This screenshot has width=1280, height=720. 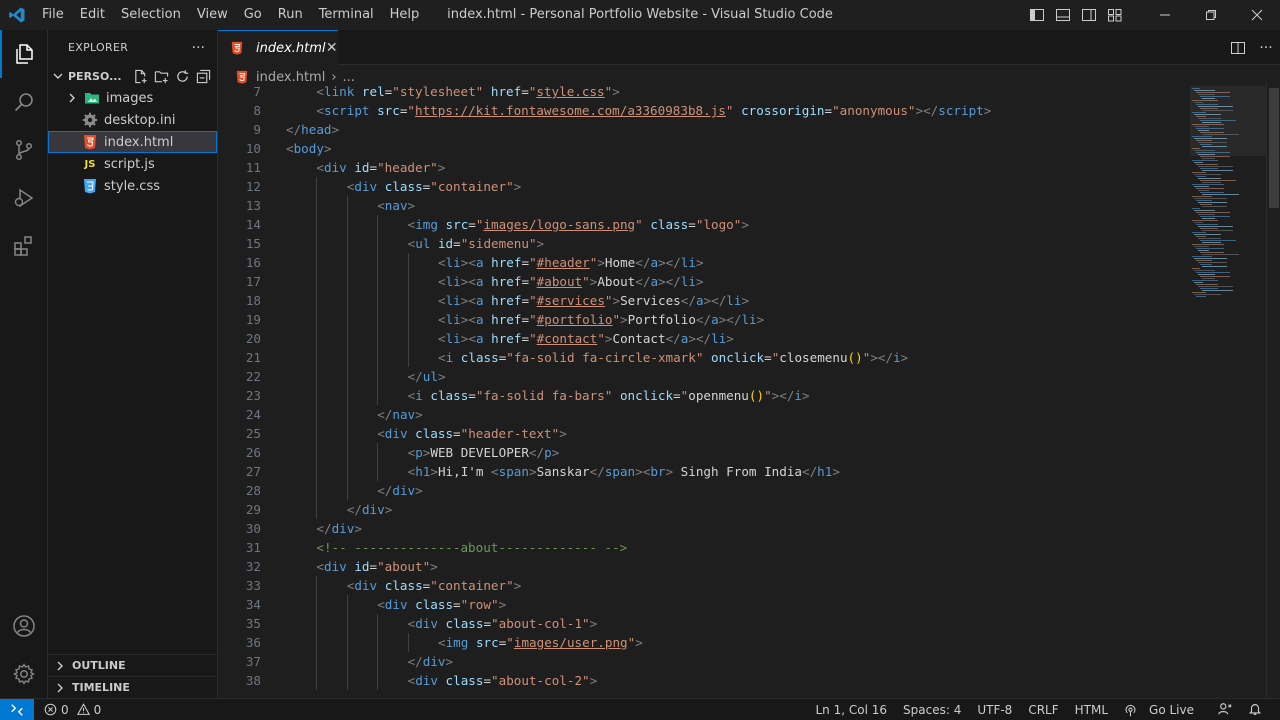 What do you see at coordinates (704, 604) in the screenshot?
I see `code-line: 34 <div class="row">` at bounding box center [704, 604].